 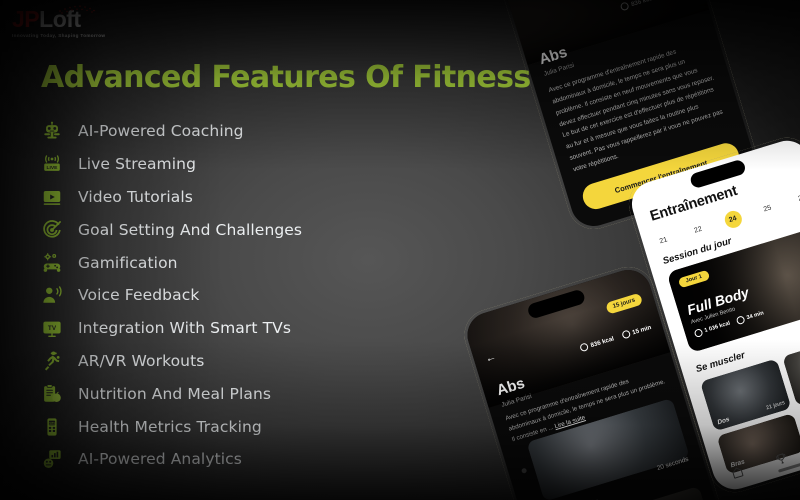 I want to click on logo-tagline: Innovating Today, Shaping Tomorrow, so click(x=59, y=35).